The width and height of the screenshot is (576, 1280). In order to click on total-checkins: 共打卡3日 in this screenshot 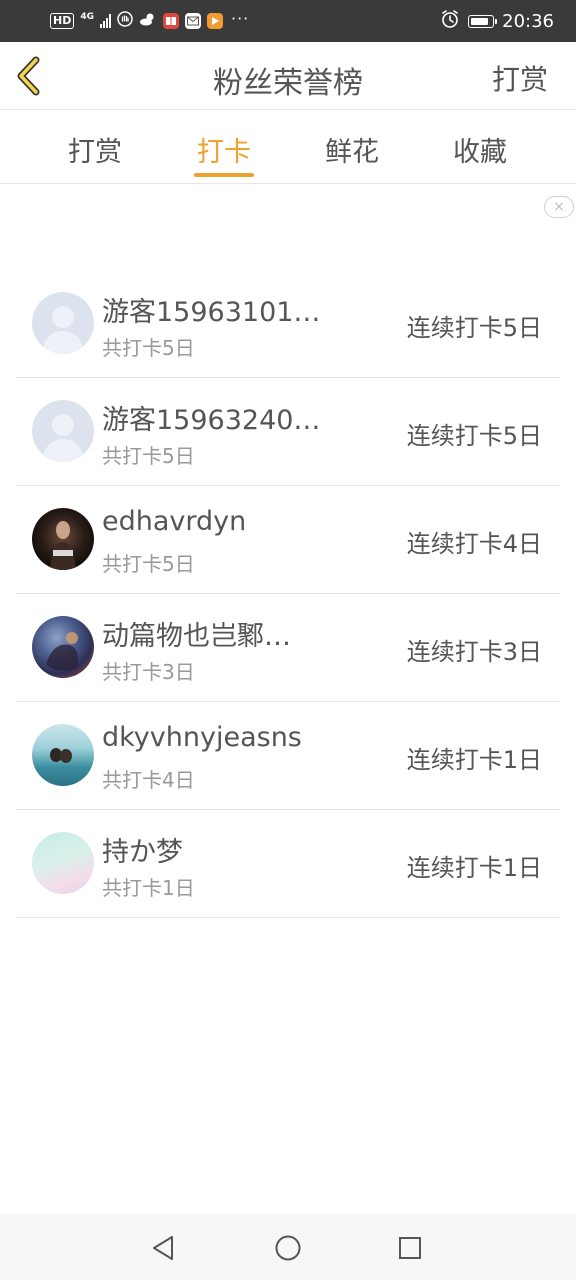, I will do `click(148, 672)`.